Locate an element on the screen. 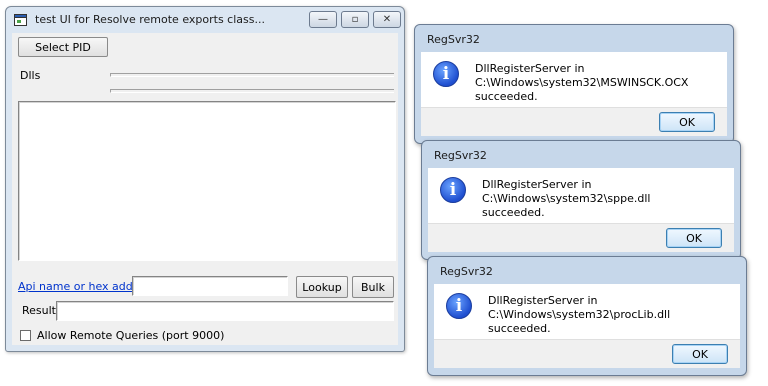 The width and height of the screenshot is (768, 386). api-name-input is located at coordinates (210, 286).